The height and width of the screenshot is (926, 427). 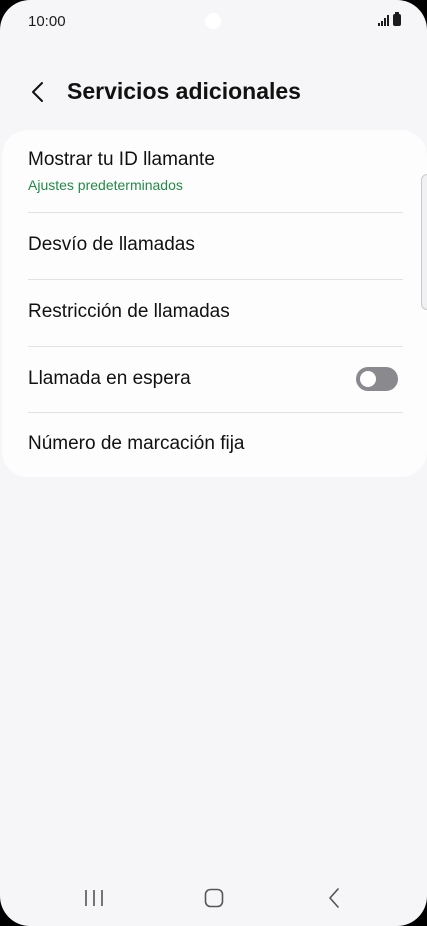 What do you see at coordinates (184, 91) in the screenshot?
I see `page-title: Servicios adicionales` at bounding box center [184, 91].